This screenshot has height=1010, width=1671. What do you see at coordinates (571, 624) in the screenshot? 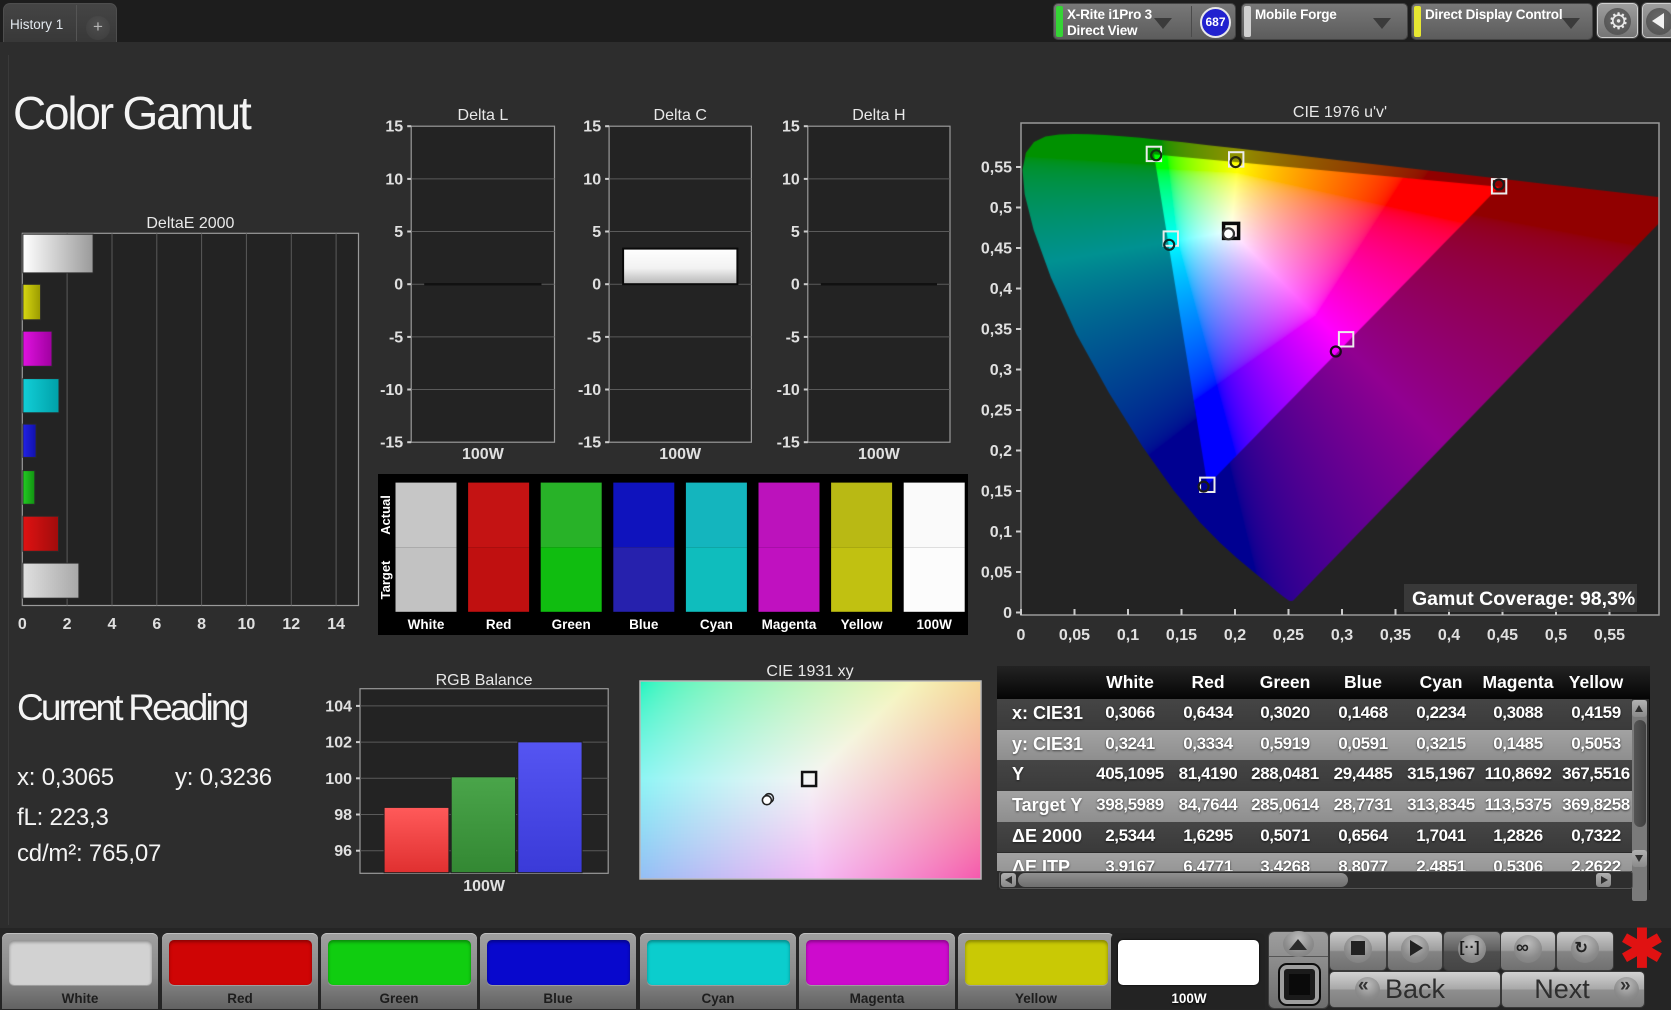
I see `svg-text: Green` at bounding box center [571, 624].